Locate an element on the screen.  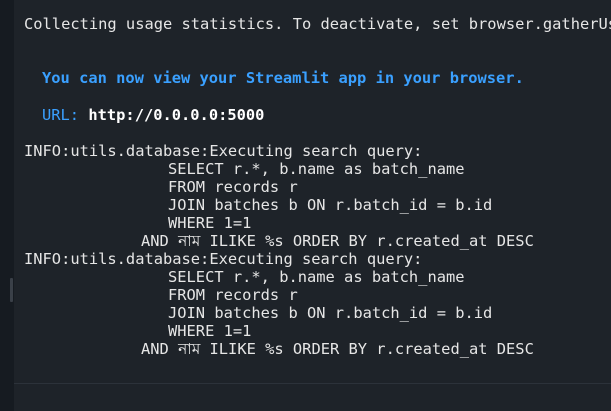
url-label: URL: is located at coordinates (61, 115).